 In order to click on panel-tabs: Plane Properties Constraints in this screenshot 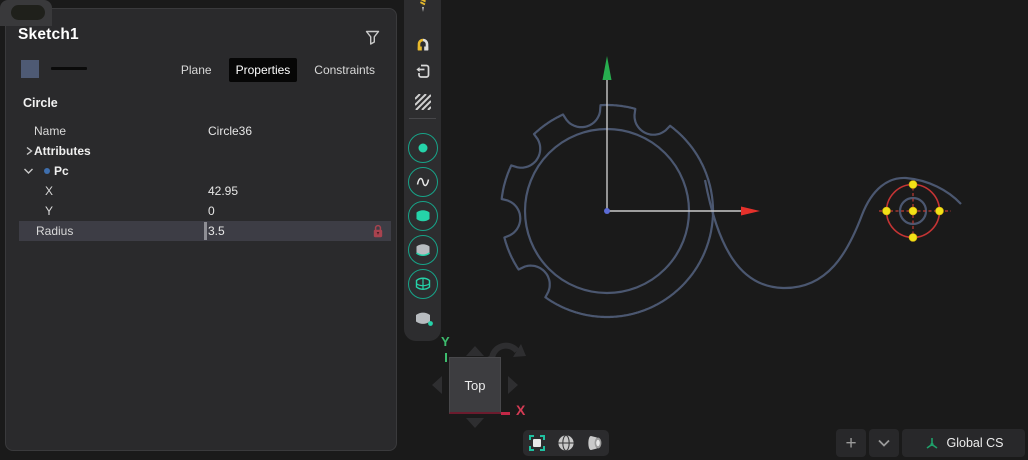, I will do `click(278, 70)`.